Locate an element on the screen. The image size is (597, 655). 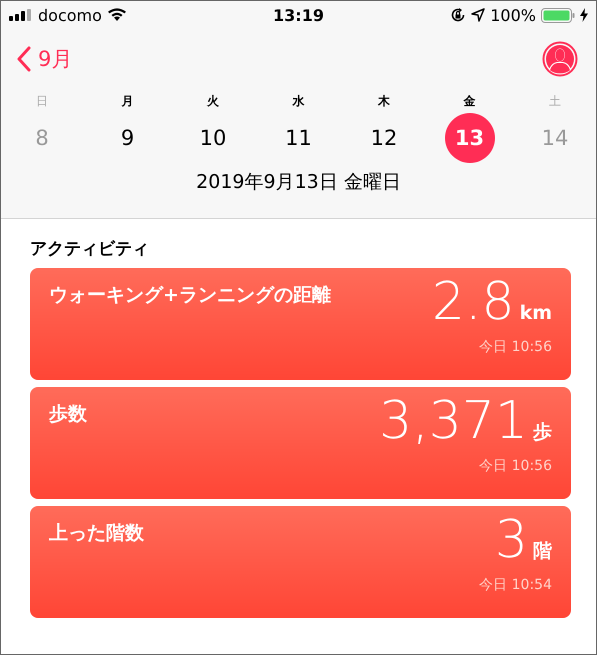
day-button: 13 is located at coordinates (469, 138).